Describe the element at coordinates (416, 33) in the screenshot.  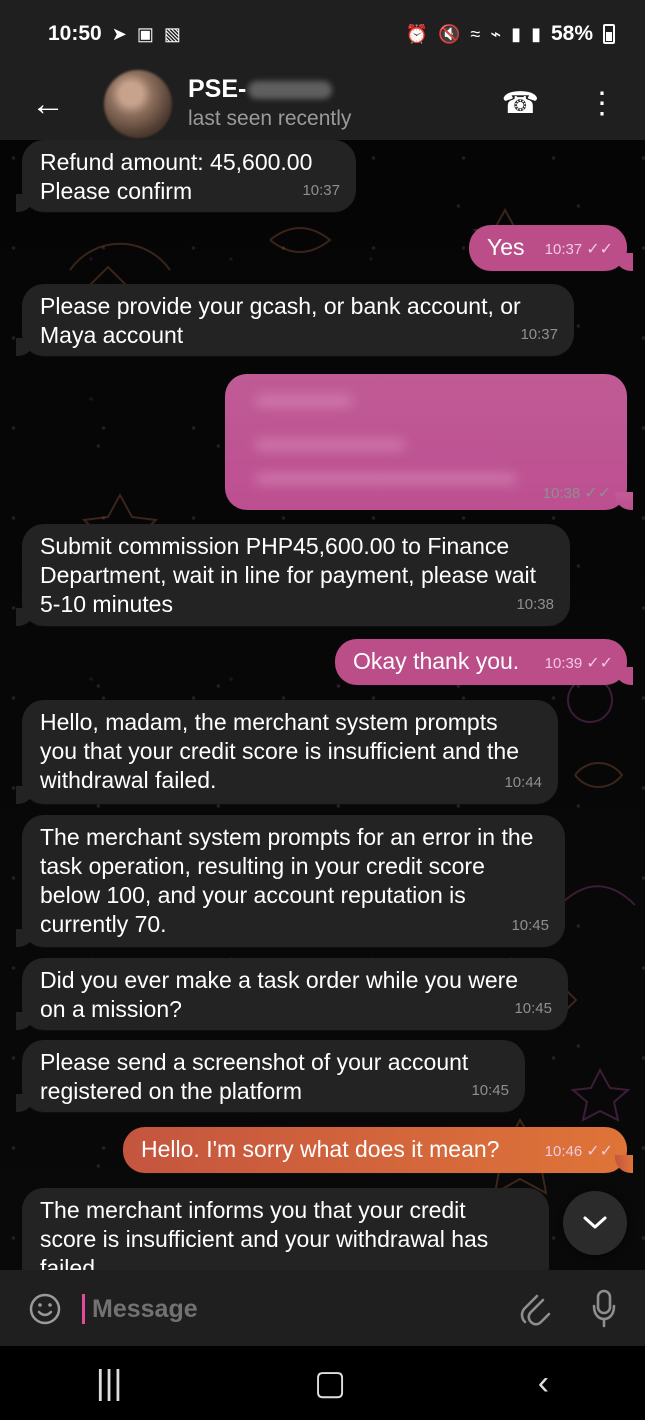
I see `alarm-icon: ⏰` at that location.